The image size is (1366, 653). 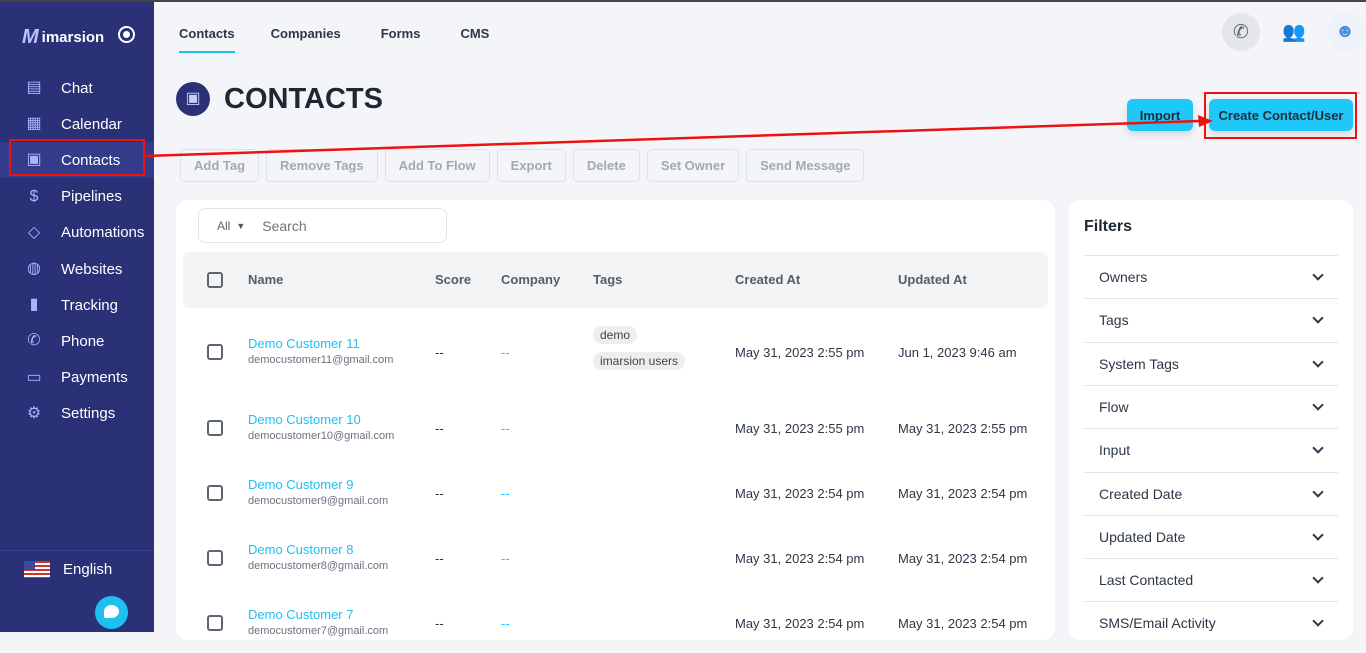 I want to click on calendar-icon: ▦, so click(x=34, y=124).